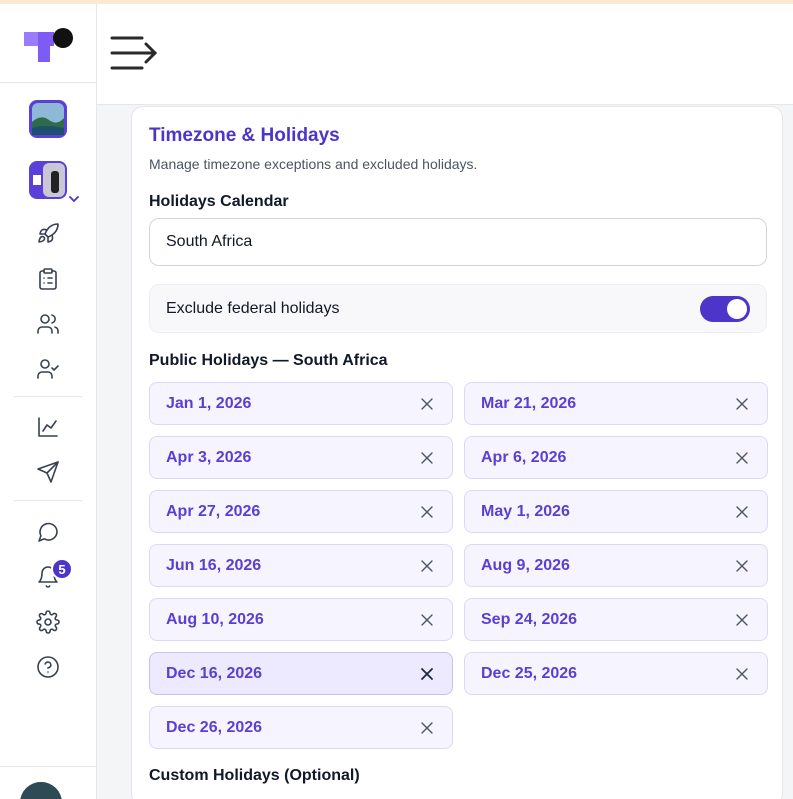  Describe the element at coordinates (214, 727) in the screenshot. I see `holiday-chip-label: Dec 26, 2026` at that location.